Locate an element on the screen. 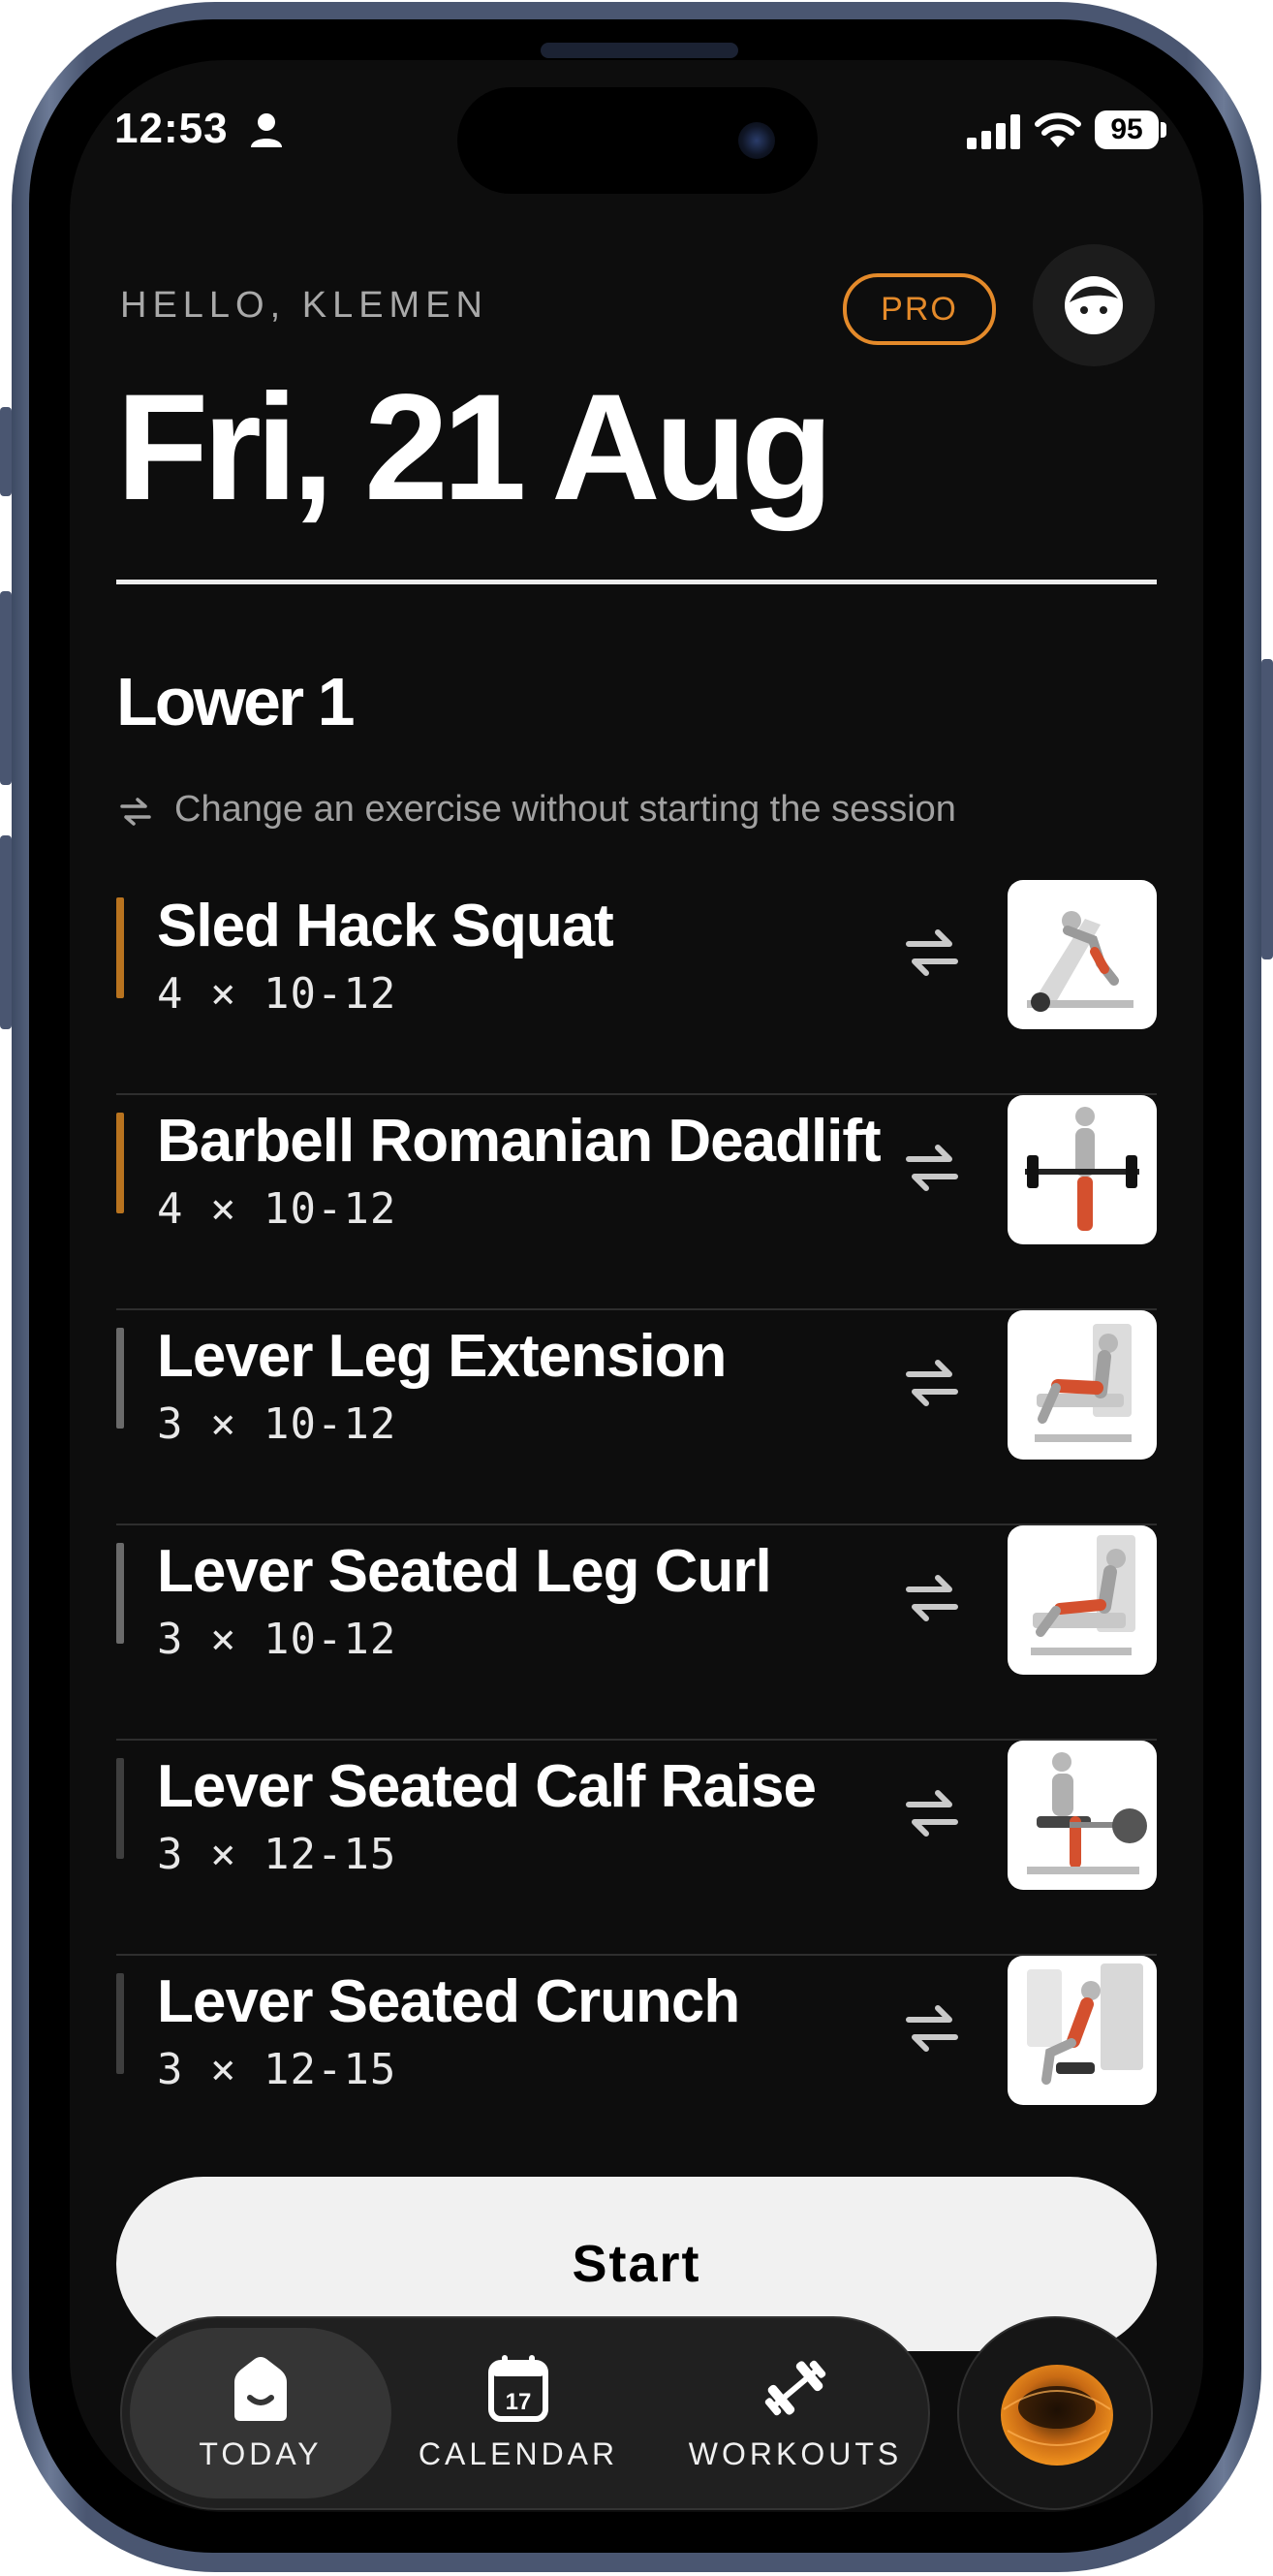 This screenshot has width=1273, height=2576. orb-icon is located at coordinates (1057, 2415).